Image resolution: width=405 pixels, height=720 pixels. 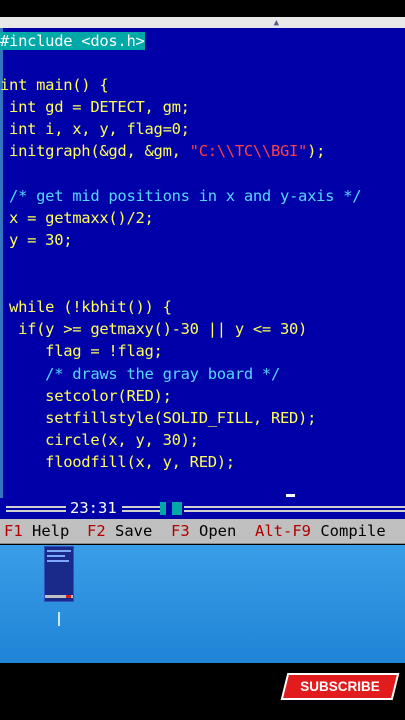 What do you see at coordinates (95, 151) in the screenshot?
I see `code-fragment: initgraph(&gd, &gm,` at bounding box center [95, 151].